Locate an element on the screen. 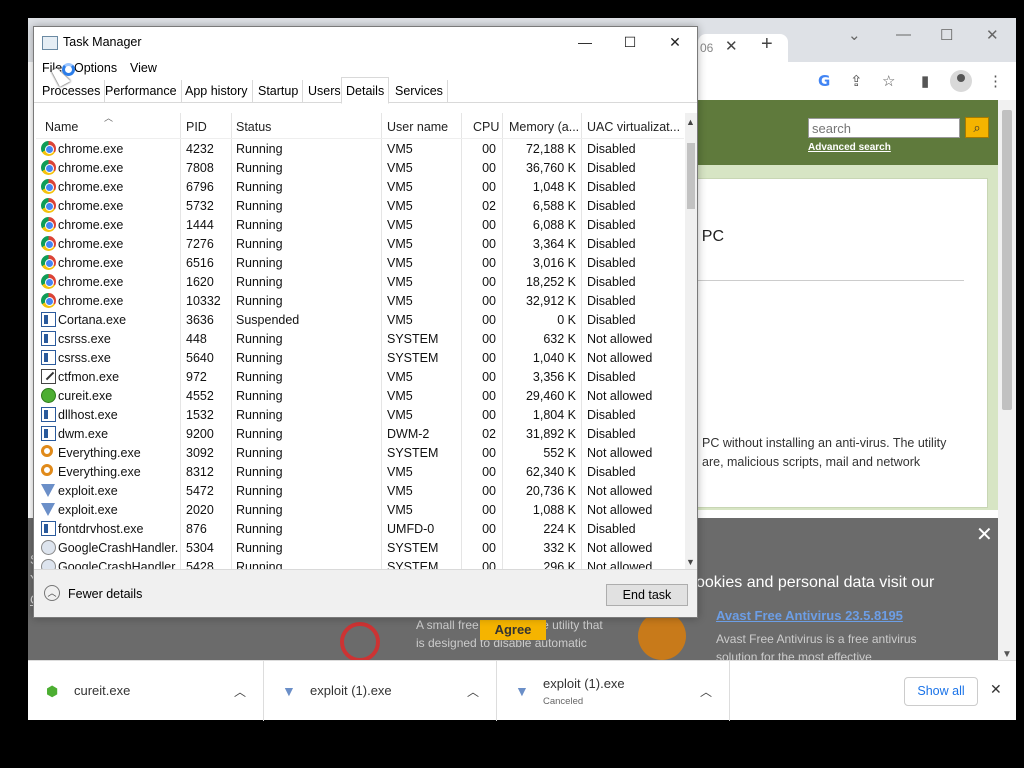  page-scrollbar: ▼ is located at coordinates (1007, 380).